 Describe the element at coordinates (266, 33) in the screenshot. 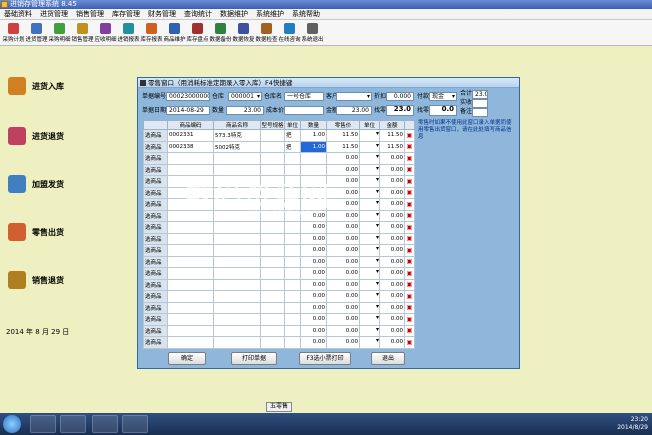

I see `toolbar-button: 数据检查` at that location.